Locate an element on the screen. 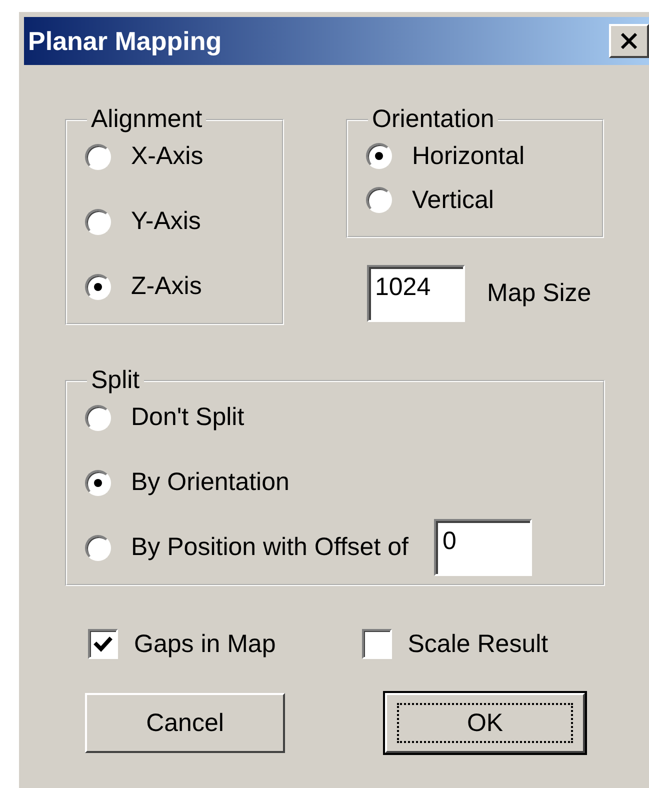 The width and height of the screenshot is (649, 788). window-title: Planar Mapping is located at coordinates (125, 41).